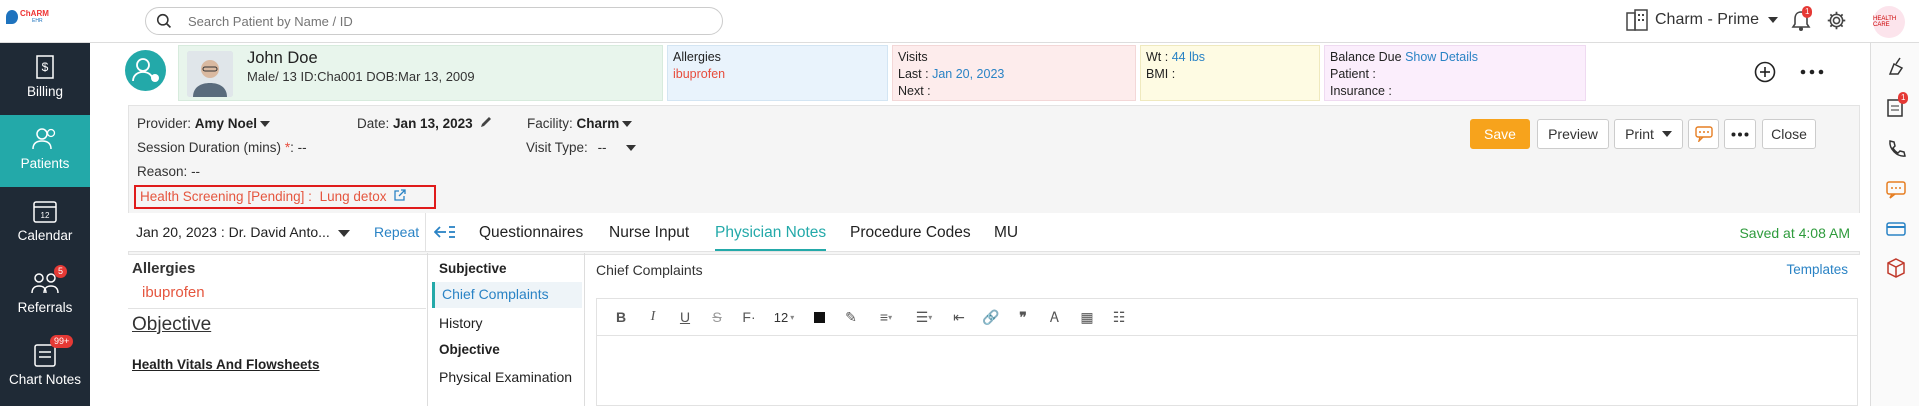  What do you see at coordinates (1896, 149) in the screenshot?
I see `phone-icon` at bounding box center [1896, 149].